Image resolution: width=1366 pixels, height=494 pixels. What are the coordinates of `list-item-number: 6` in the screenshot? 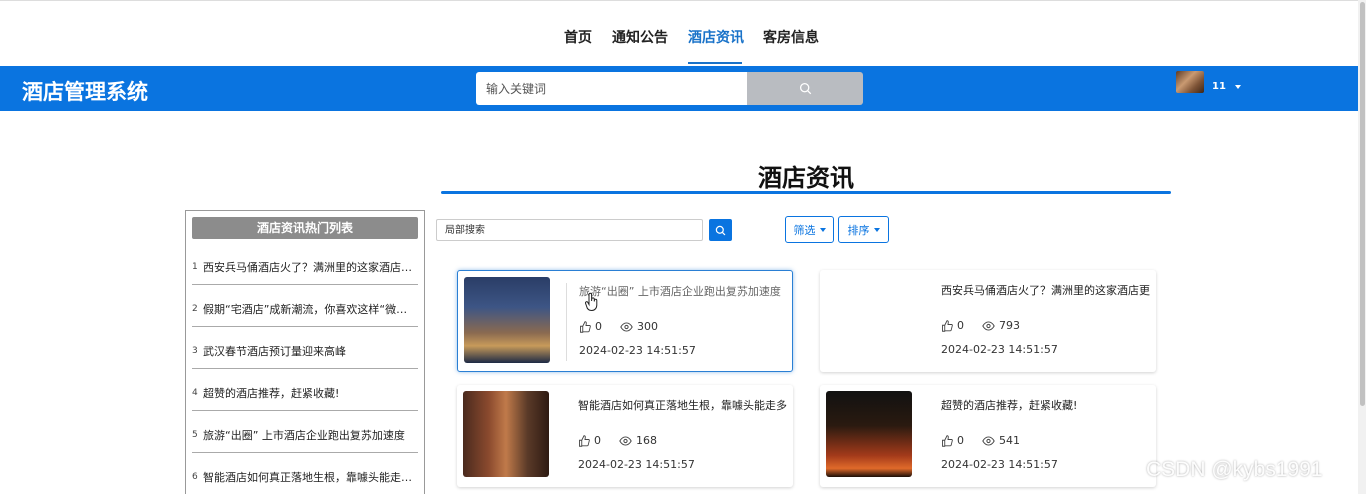 It's located at (195, 477).